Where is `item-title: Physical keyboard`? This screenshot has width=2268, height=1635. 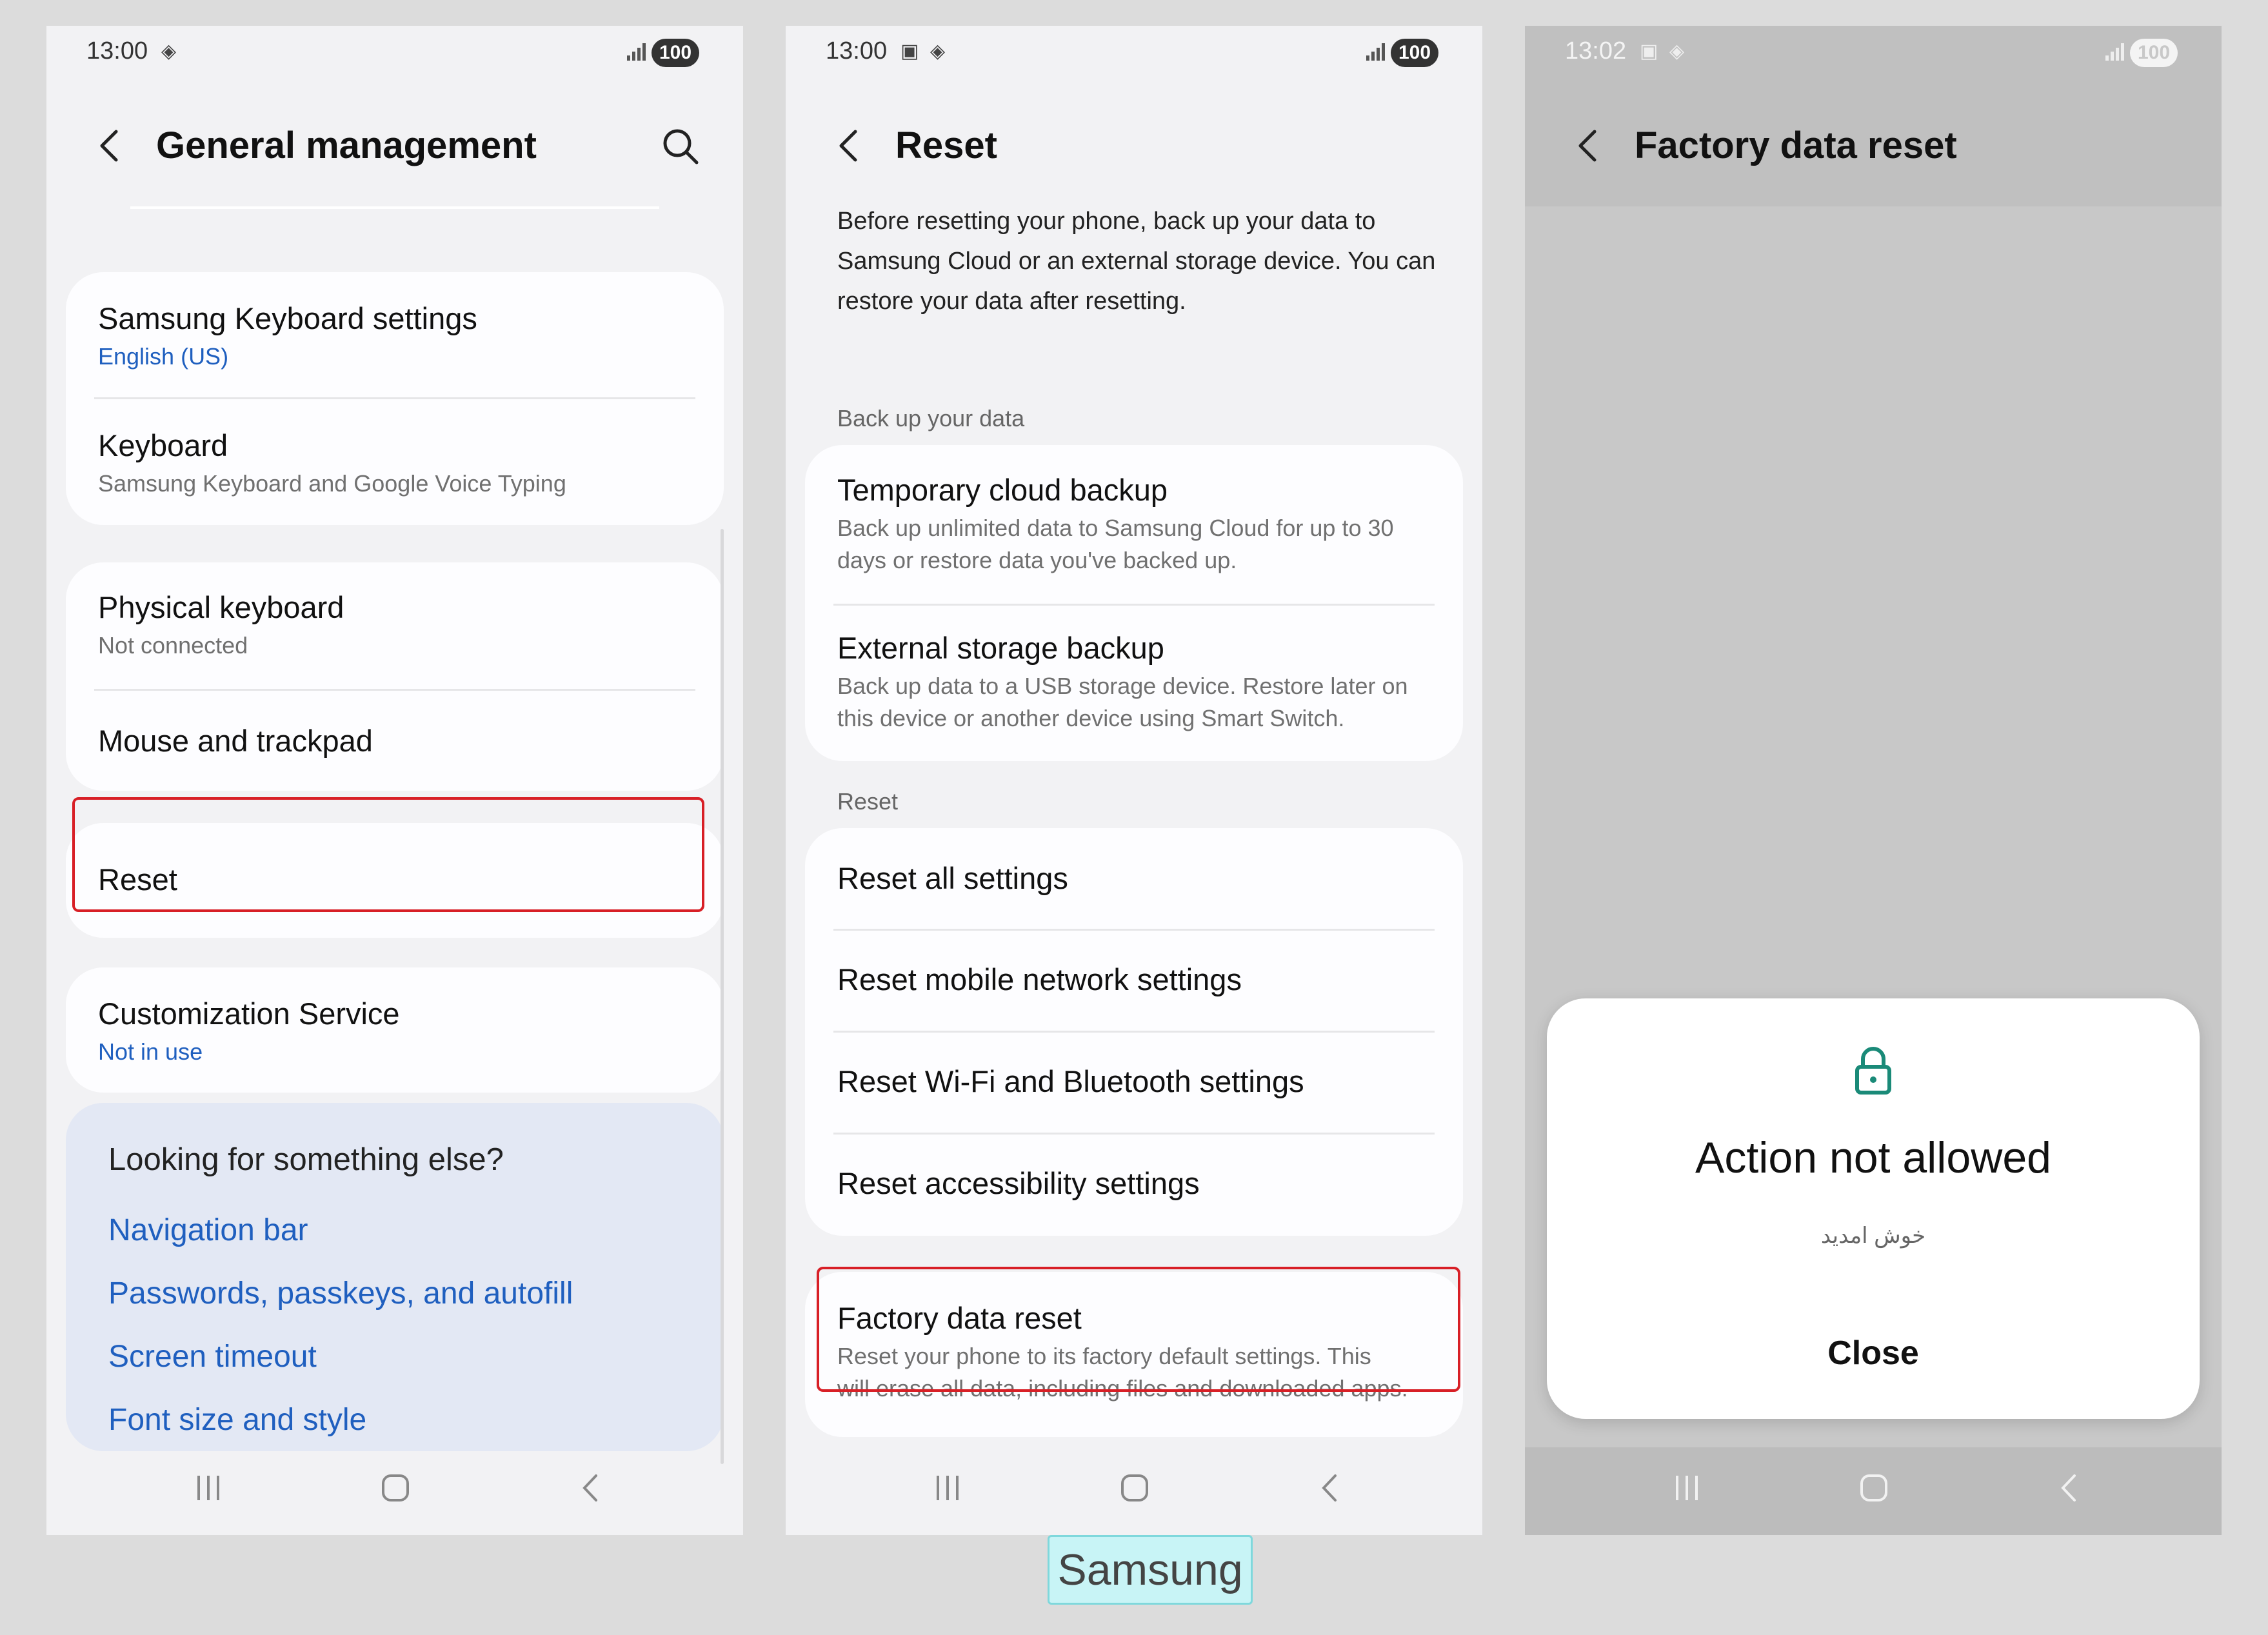 item-title: Physical keyboard is located at coordinates (221, 607).